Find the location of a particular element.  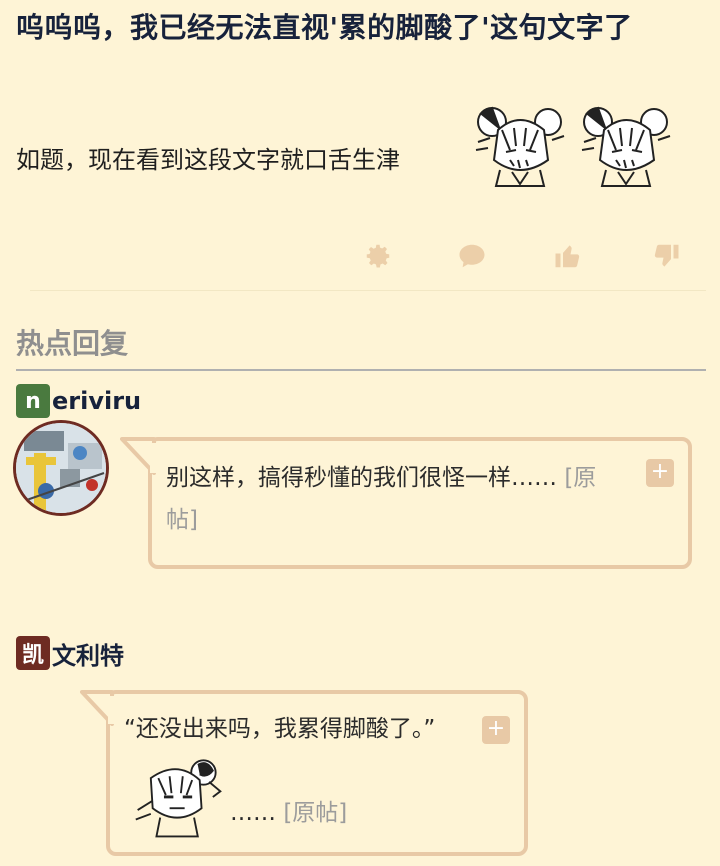

comment-icon is located at coordinates (472, 256).